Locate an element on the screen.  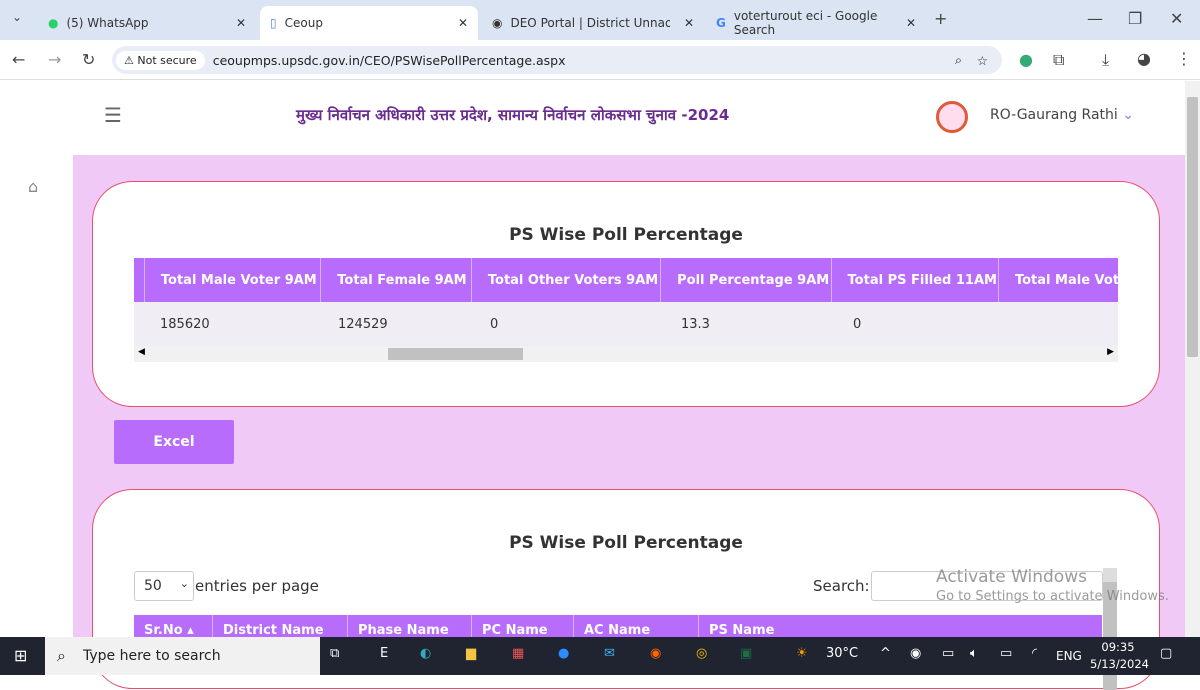
zoom-app-icon: ● is located at coordinates (563, 653).